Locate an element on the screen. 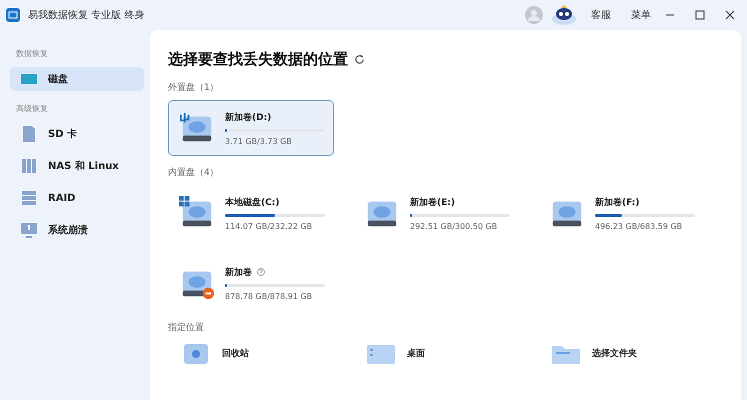 The image size is (747, 400). drive-name: 本地磁盘(C:) is located at coordinates (252, 202).